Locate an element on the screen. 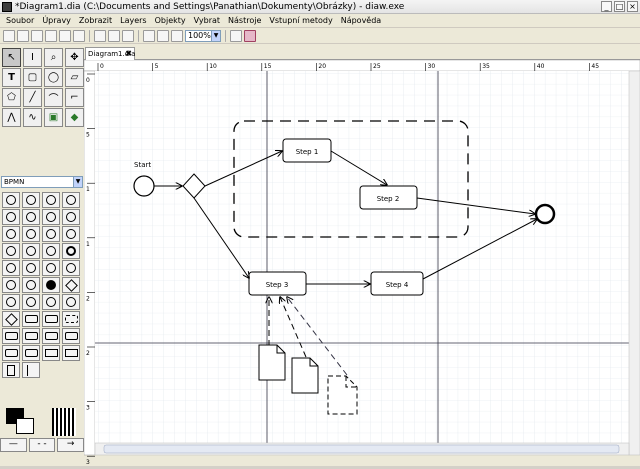 This screenshot has height=469, width=640. subprocess-icon is located at coordinates (51, 319).